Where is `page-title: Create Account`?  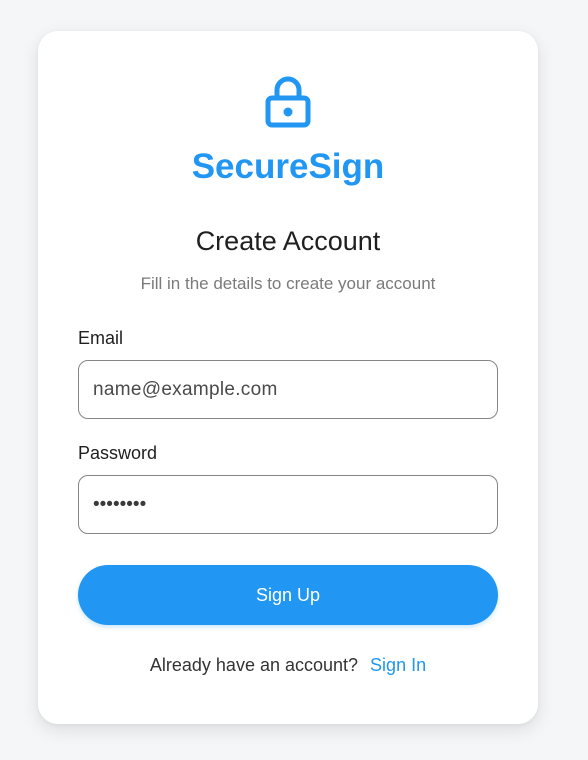 page-title: Create Account is located at coordinates (288, 241).